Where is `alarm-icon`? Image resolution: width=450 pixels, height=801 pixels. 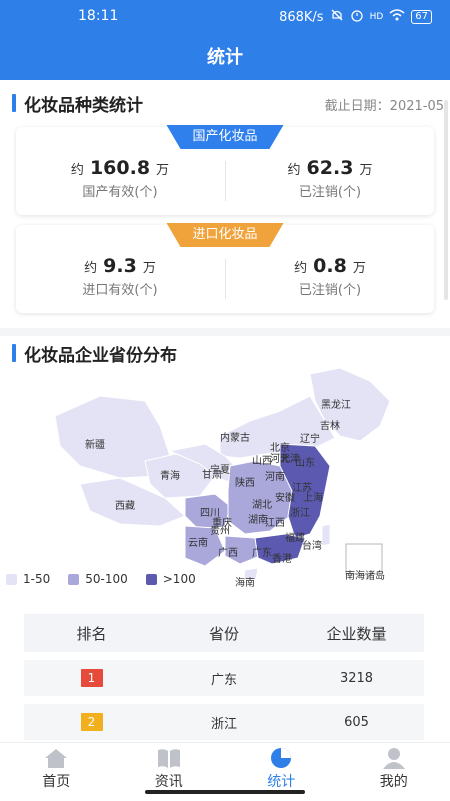
alarm-icon is located at coordinates (357, 17).